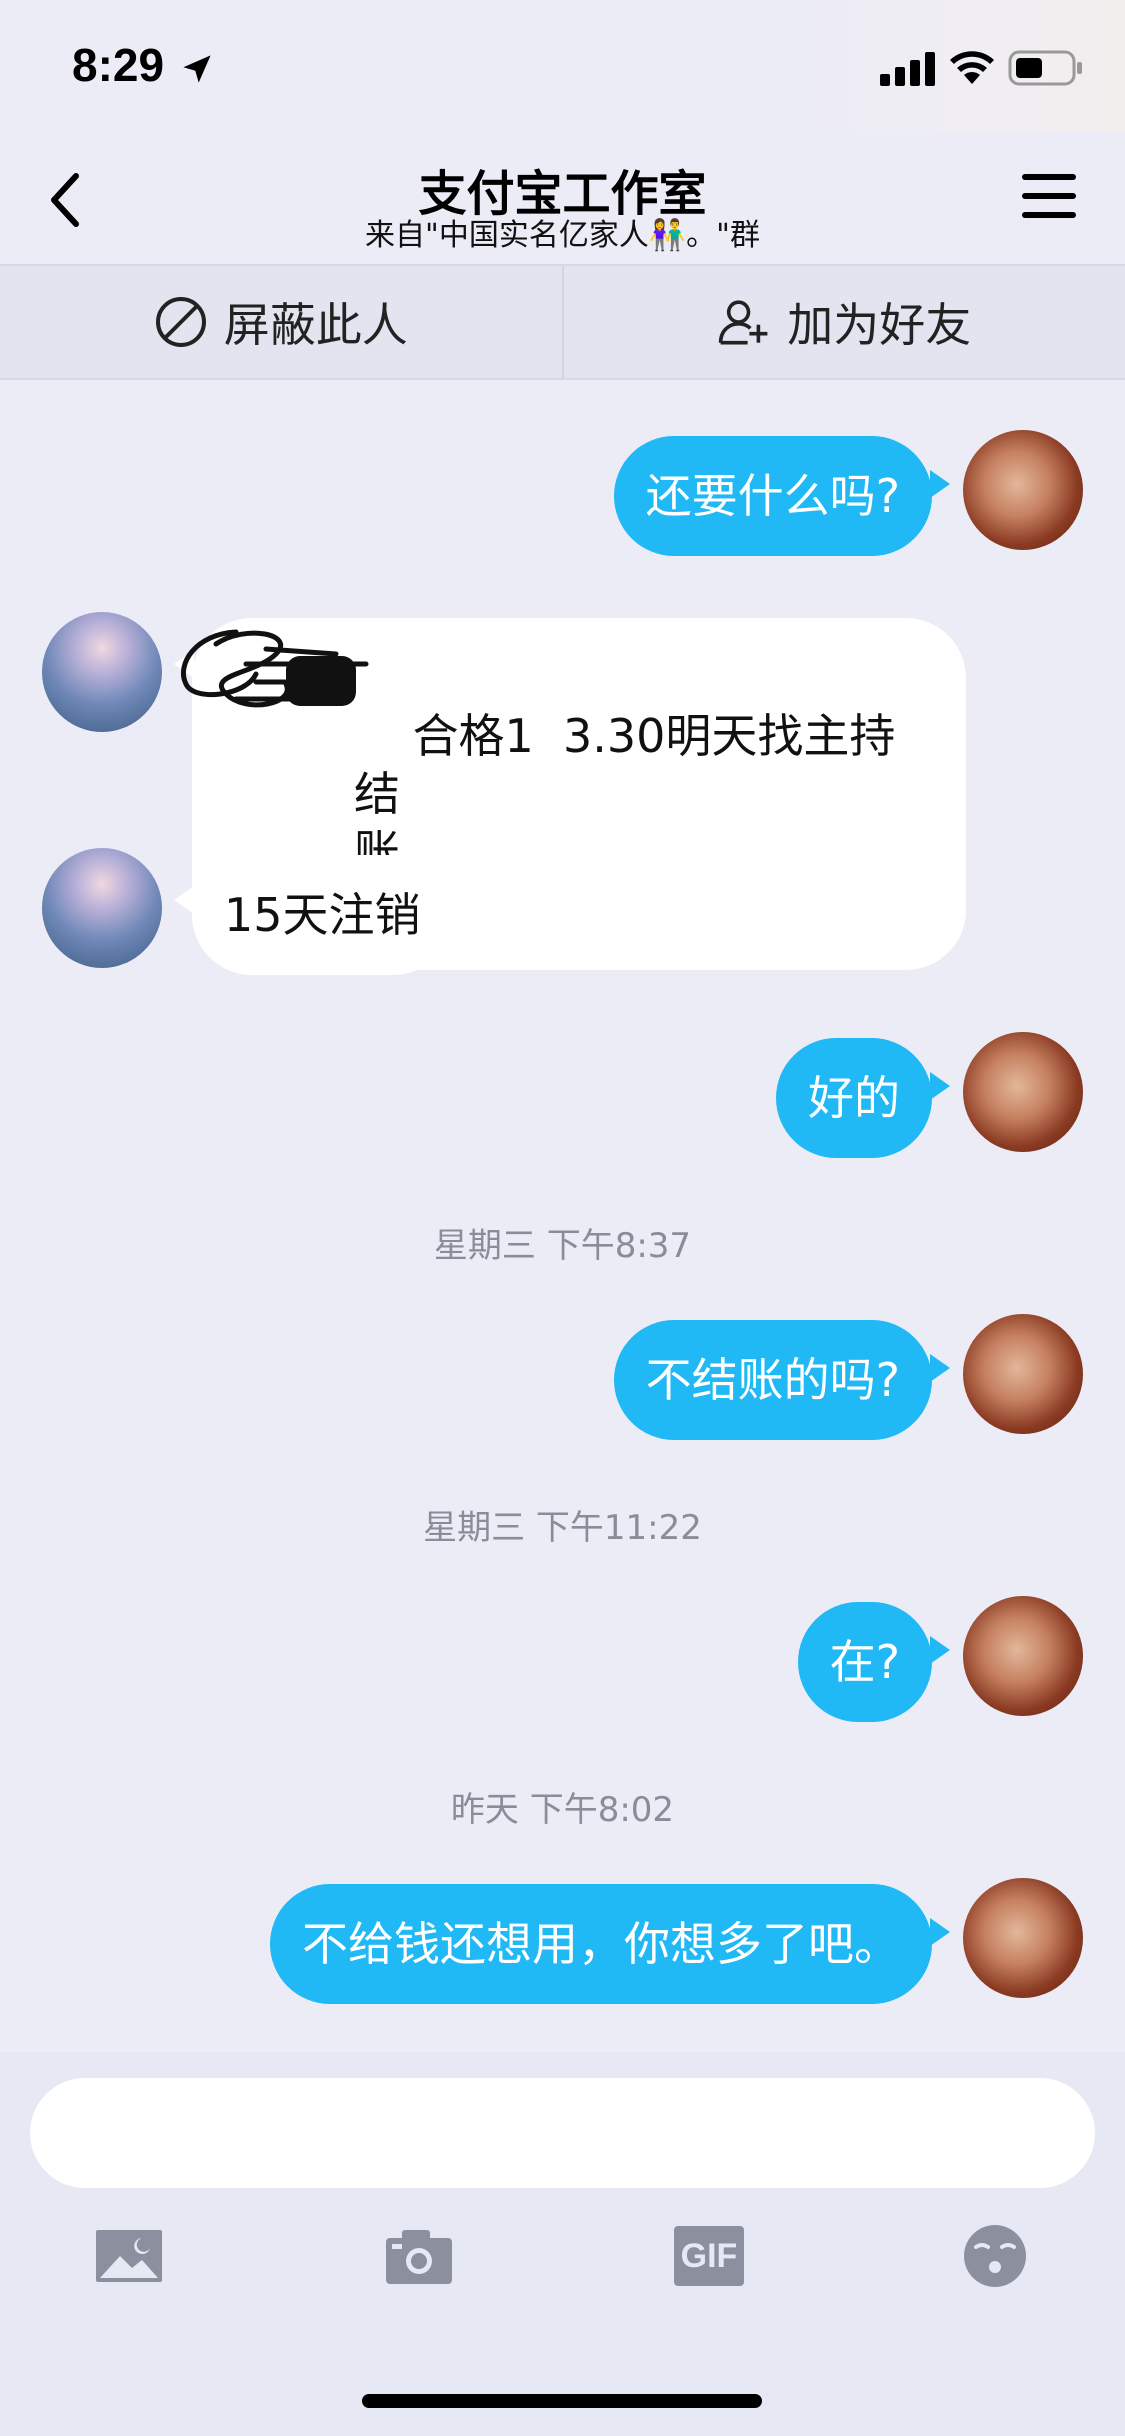 The width and height of the screenshot is (1125, 2436). Describe the element at coordinates (275, 668) in the screenshot. I see `redaction-scribble` at that location.